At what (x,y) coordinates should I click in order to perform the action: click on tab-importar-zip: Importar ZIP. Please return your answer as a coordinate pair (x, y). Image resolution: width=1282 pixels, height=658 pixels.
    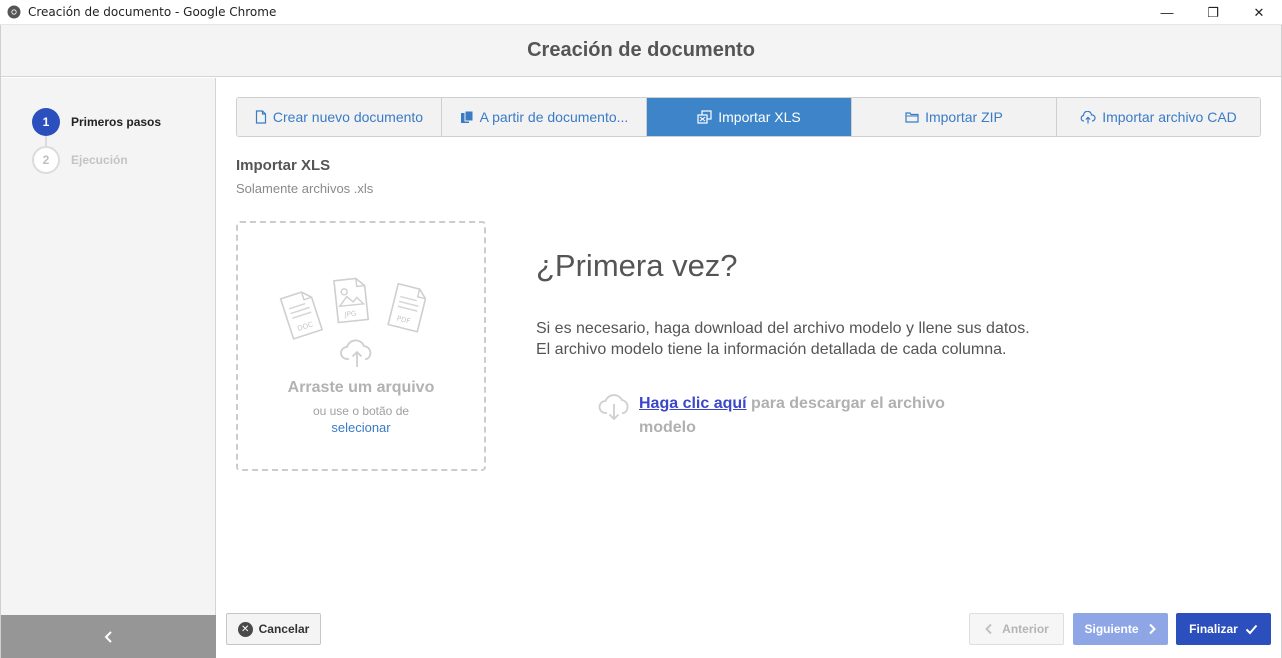
    Looking at the image, I should click on (954, 117).